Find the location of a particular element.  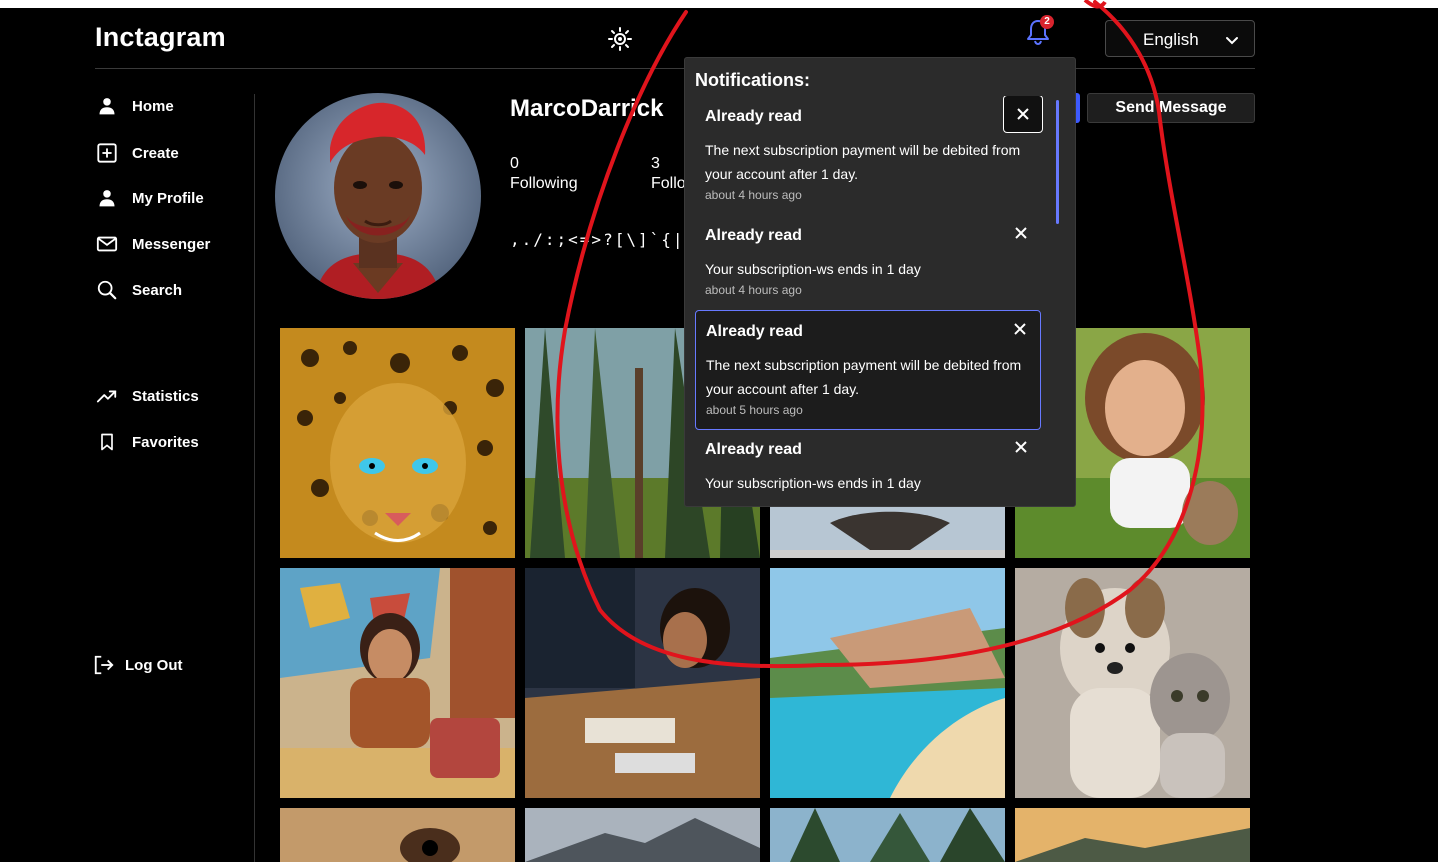

sidebar-item-home: Home is located at coordinates (134, 106).